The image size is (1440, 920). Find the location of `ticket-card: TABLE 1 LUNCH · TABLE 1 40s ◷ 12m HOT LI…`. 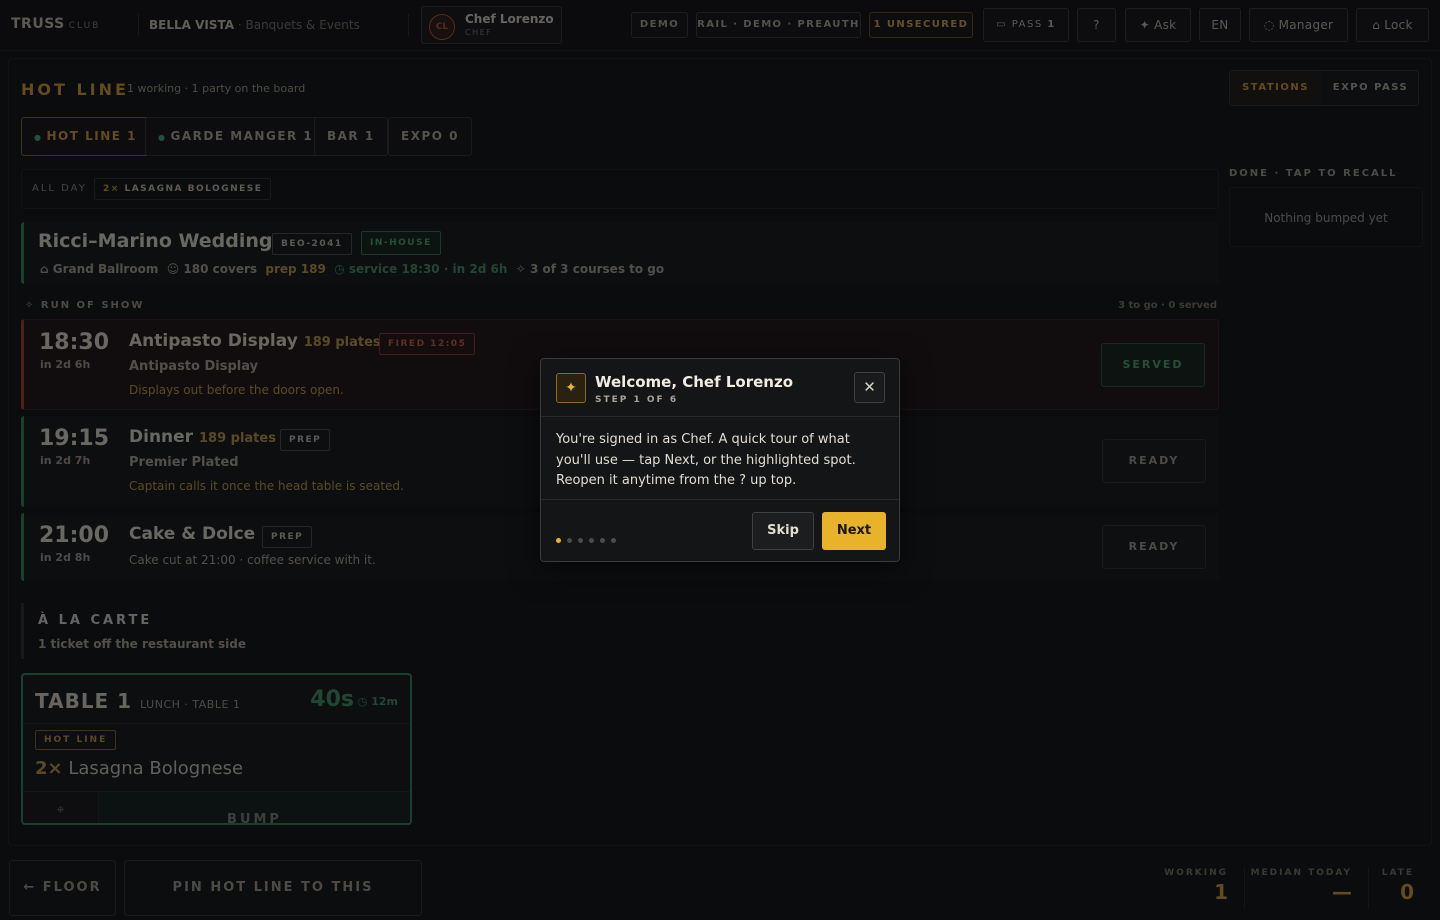

ticket-card: TABLE 1 LUNCH · TABLE 1 40s ◷ 12m HOT LI… is located at coordinates (216, 749).